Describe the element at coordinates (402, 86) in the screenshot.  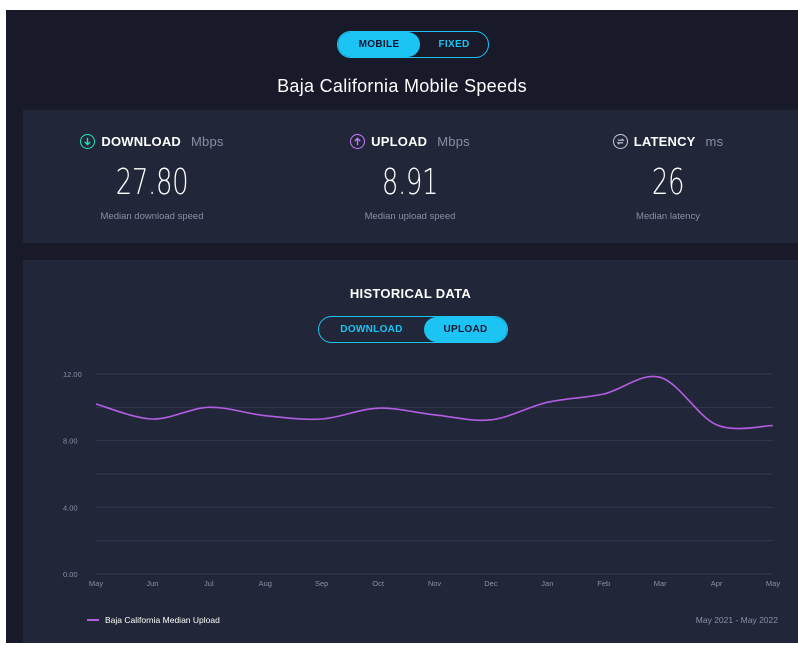
I see `page-title: Baja California Mobile Speeds` at that location.